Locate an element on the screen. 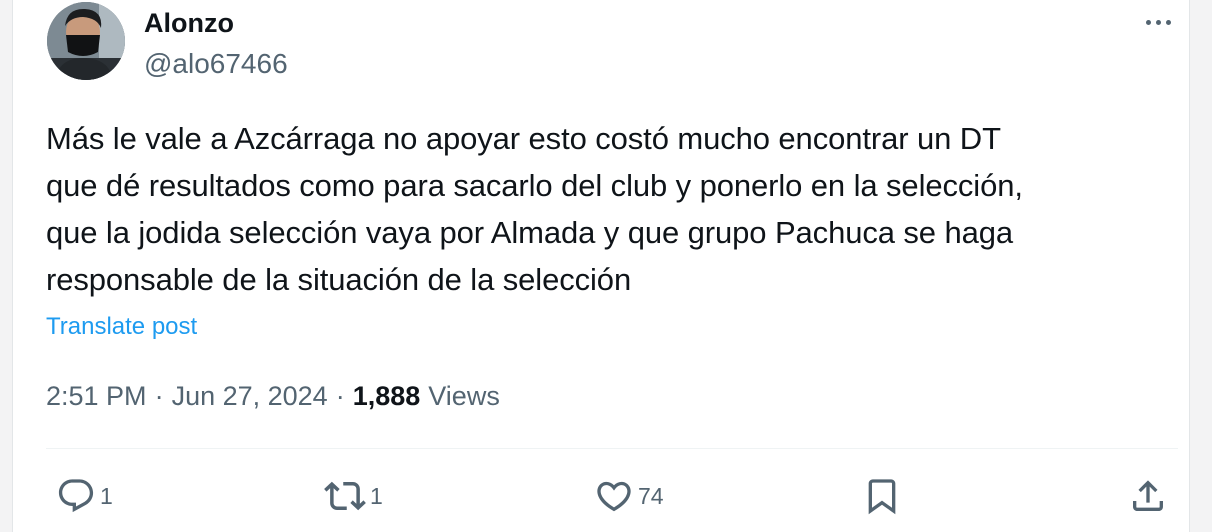  share-button is located at coordinates (1148, 496).